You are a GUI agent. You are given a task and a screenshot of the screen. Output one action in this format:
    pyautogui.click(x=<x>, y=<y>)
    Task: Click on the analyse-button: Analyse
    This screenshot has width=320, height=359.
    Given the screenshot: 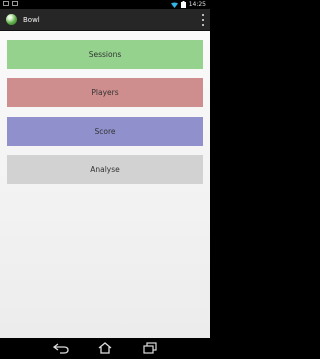 What is the action you would take?
    pyautogui.click(x=105, y=169)
    